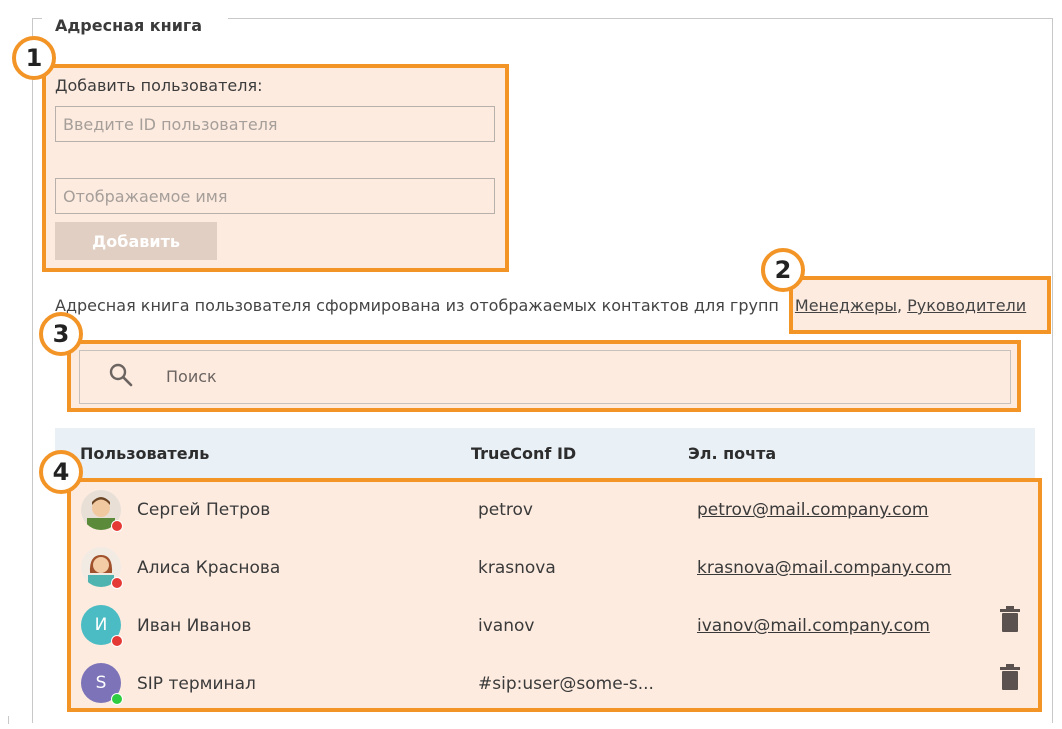  I want to click on user-trueconf-id: ivanov, so click(506, 626).